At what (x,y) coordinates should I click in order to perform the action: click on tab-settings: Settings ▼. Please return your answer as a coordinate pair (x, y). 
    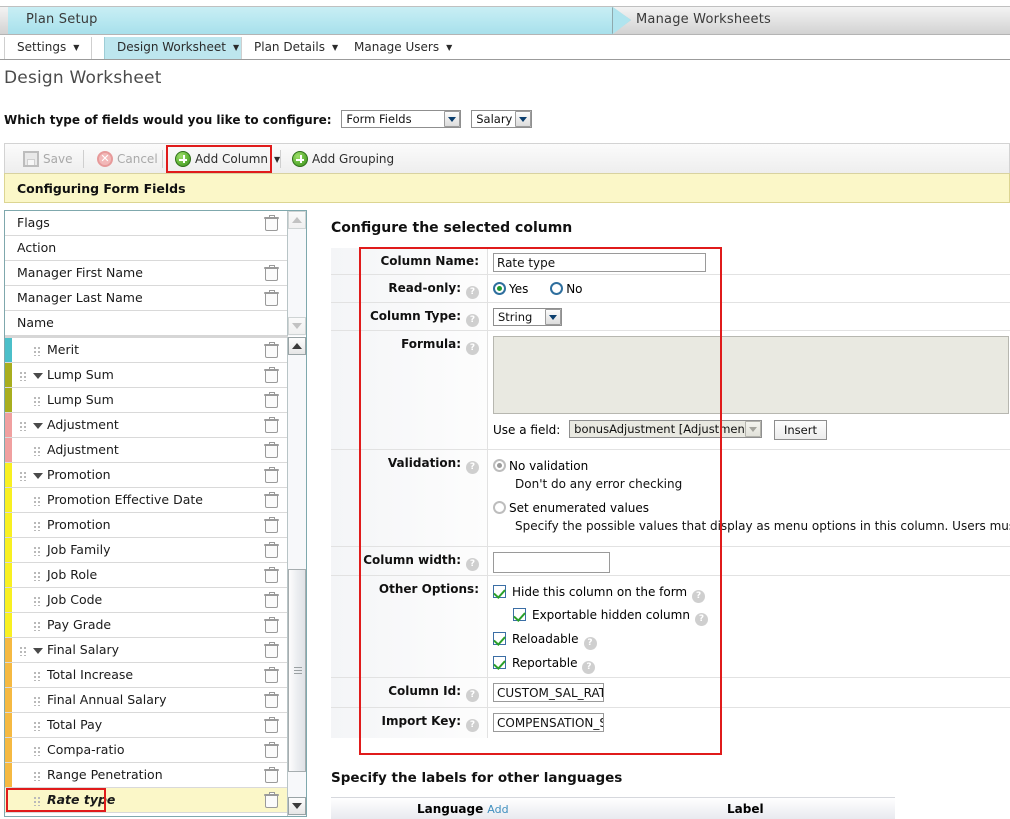
    Looking at the image, I should click on (48, 48).